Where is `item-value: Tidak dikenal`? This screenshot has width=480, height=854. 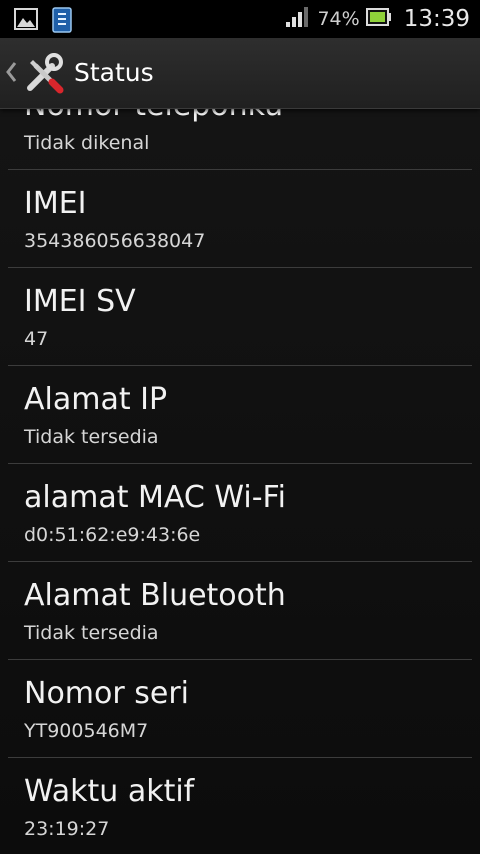
item-value: Tidak dikenal is located at coordinates (87, 143).